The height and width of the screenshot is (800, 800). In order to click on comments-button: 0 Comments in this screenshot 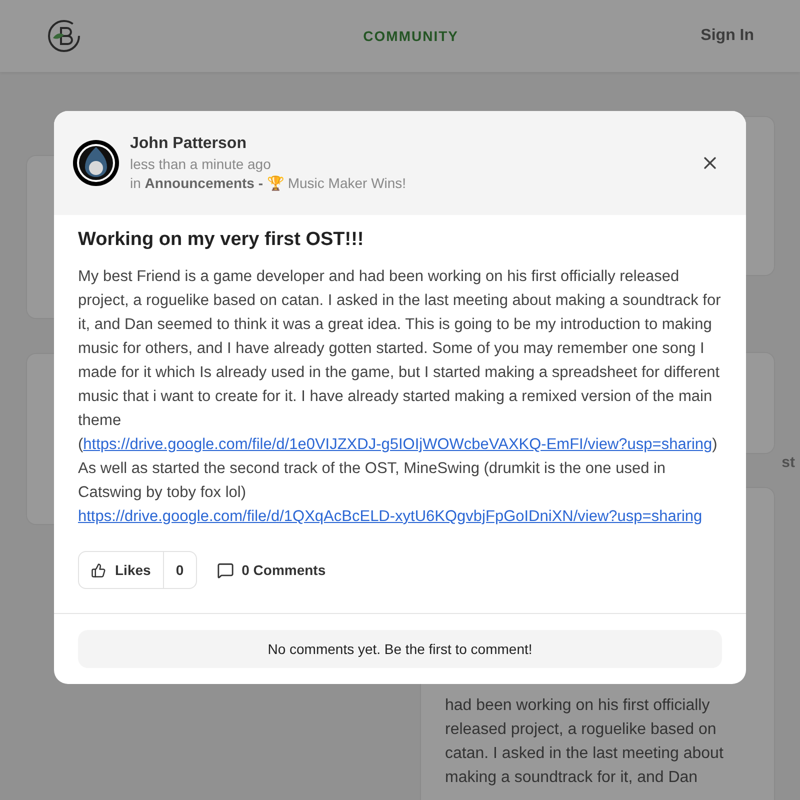, I will do `click(271, 570)`.